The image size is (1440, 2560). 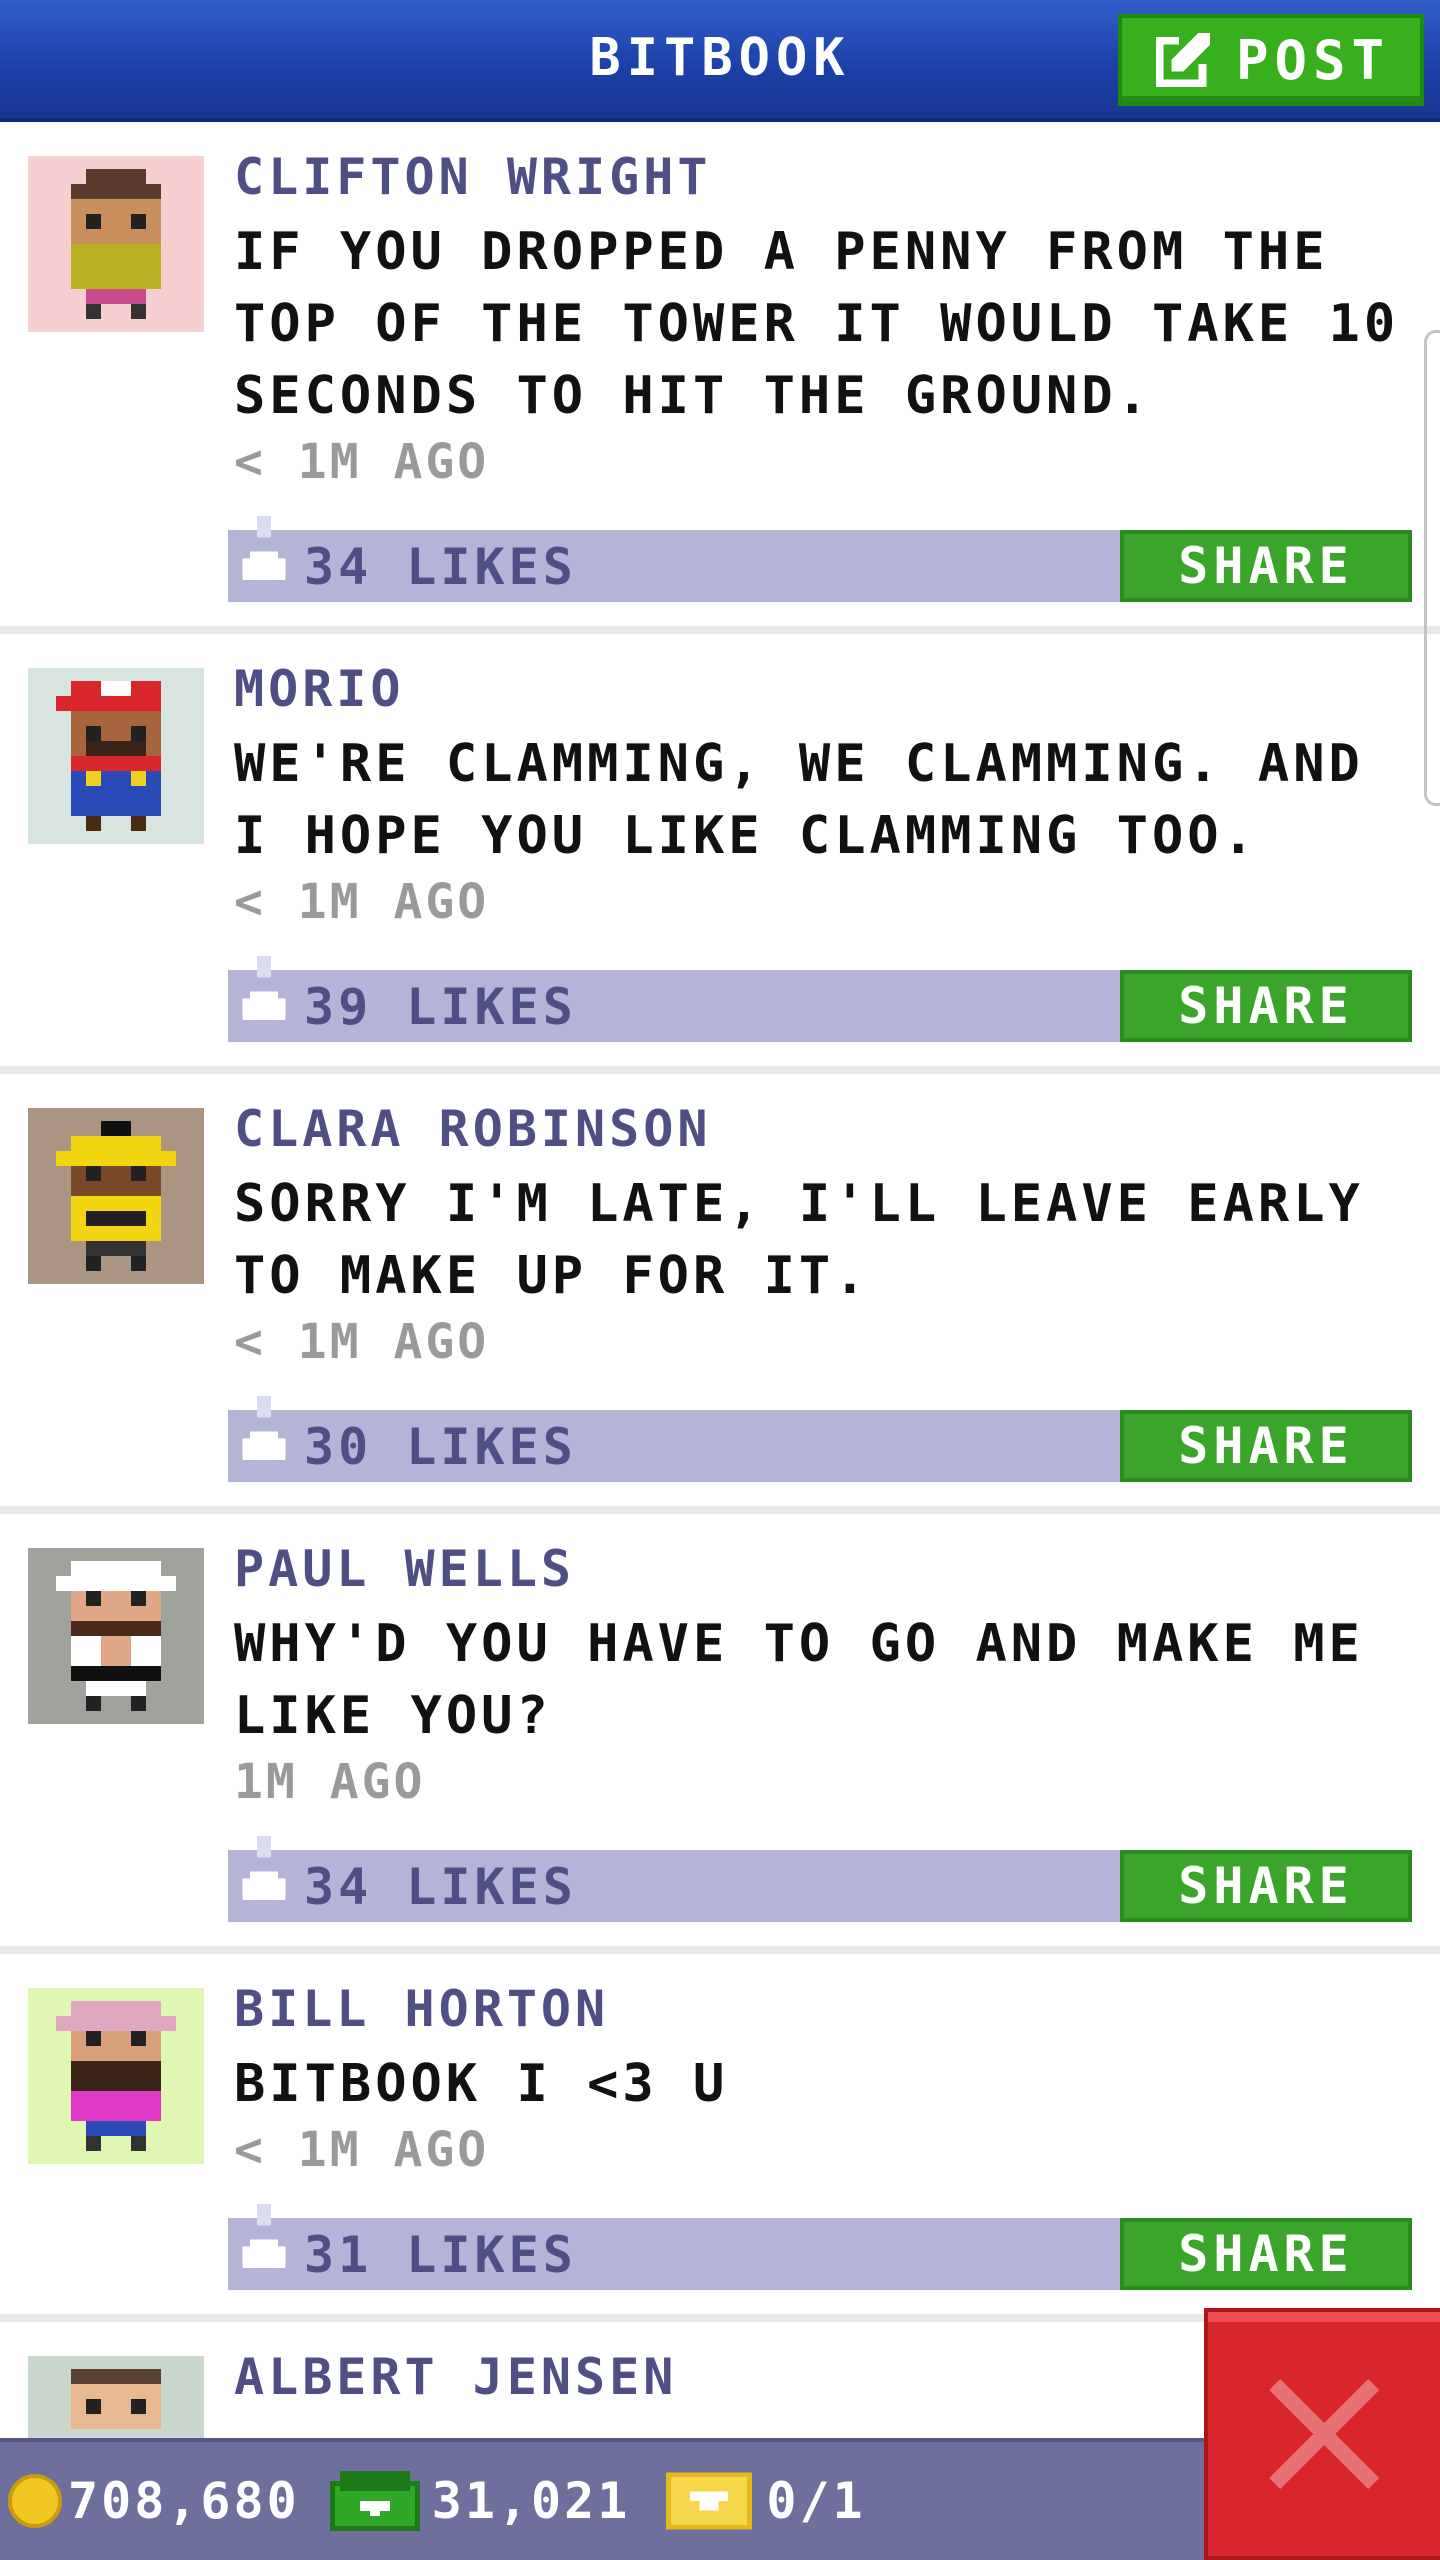 What do you see at coordinates (35, 2501) in the screenshot?
I see `coin-icon` at bounding box center [35, 2501].